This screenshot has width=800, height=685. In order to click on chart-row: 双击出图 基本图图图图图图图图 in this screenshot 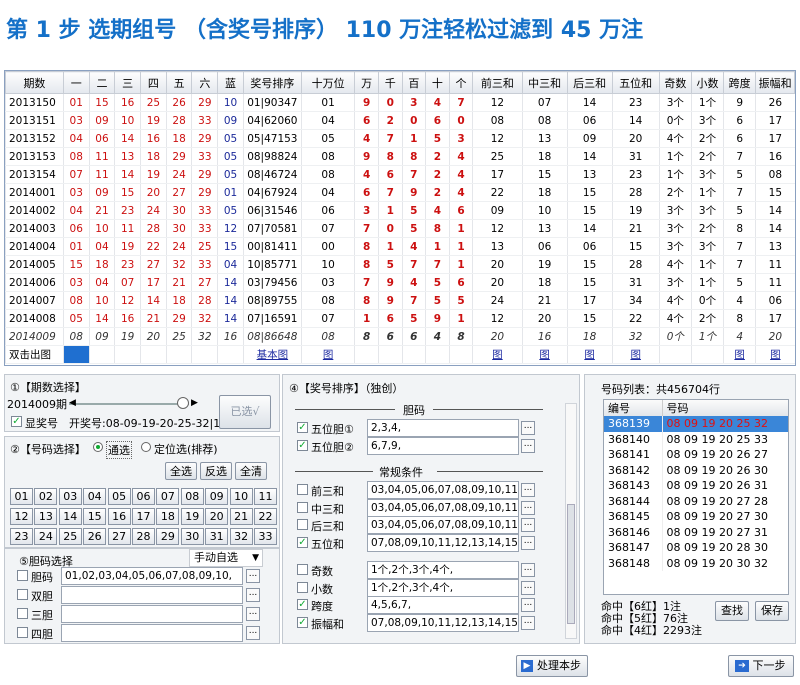, I will do `click(400, 354)`.